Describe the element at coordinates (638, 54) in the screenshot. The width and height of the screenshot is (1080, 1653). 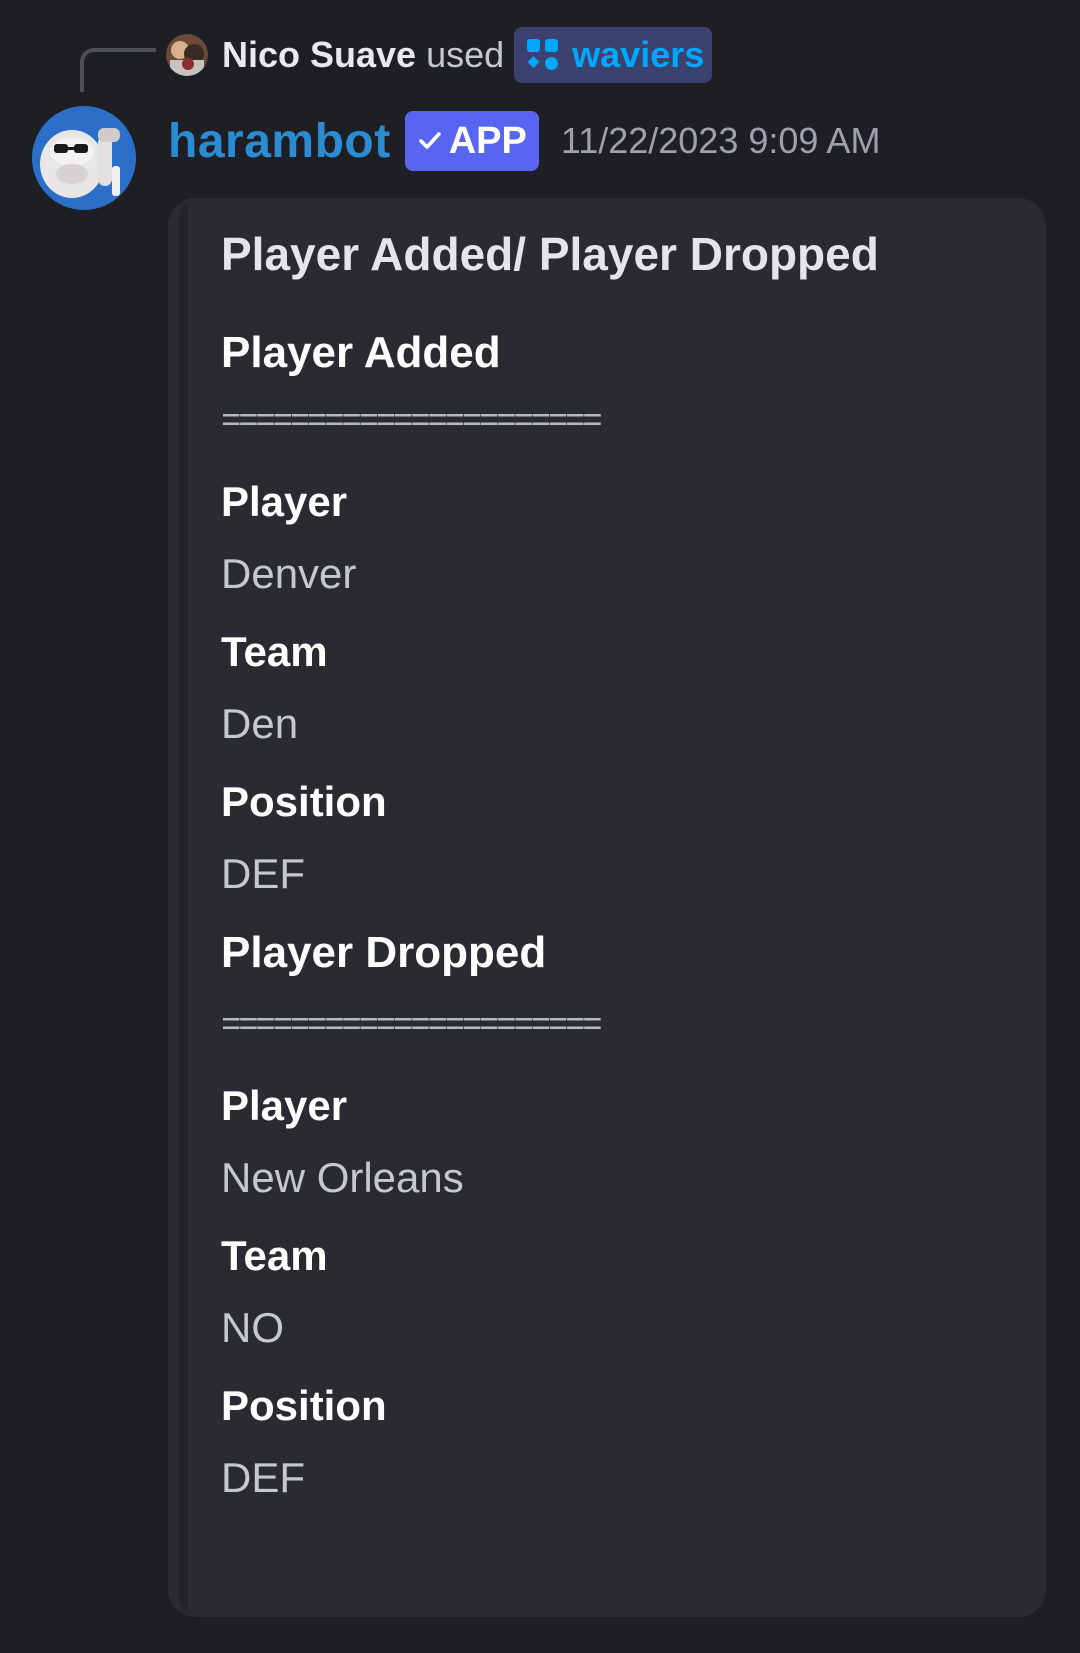
I see `command-name: waviers` at that location.